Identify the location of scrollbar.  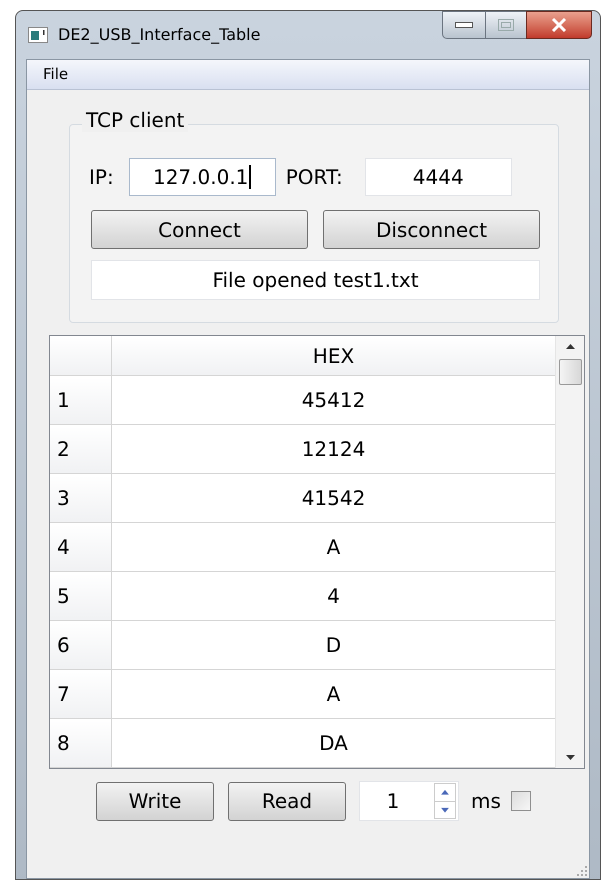
(569, 552).